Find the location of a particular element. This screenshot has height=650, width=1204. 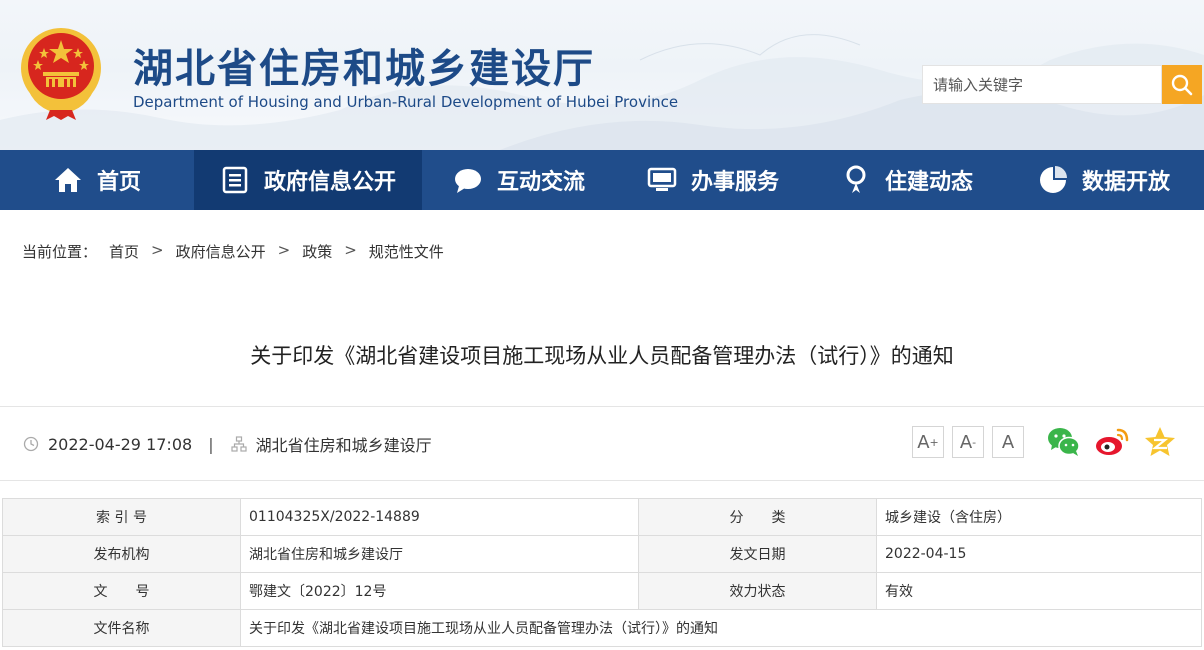

info-value: 01104325X/2022-14889 is located at coordinates (439, 517).